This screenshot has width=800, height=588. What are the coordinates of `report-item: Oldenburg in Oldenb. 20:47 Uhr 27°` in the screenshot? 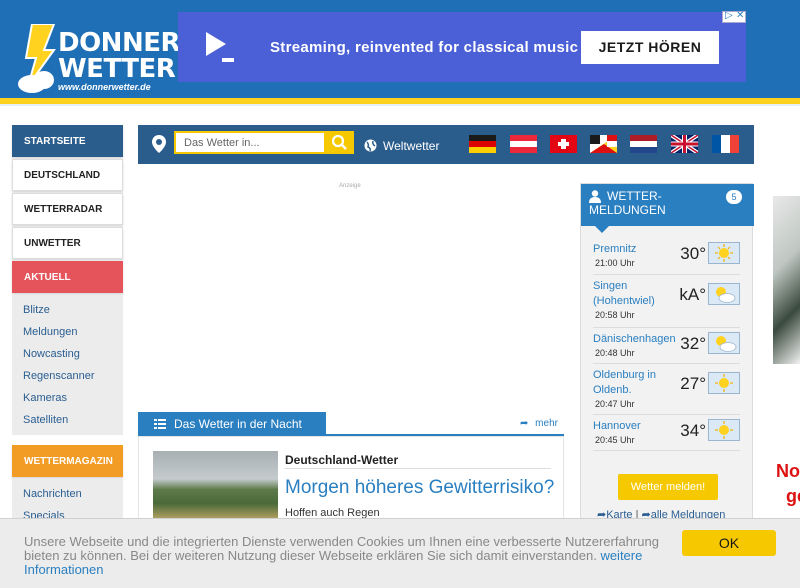 It's located at (666, 389).